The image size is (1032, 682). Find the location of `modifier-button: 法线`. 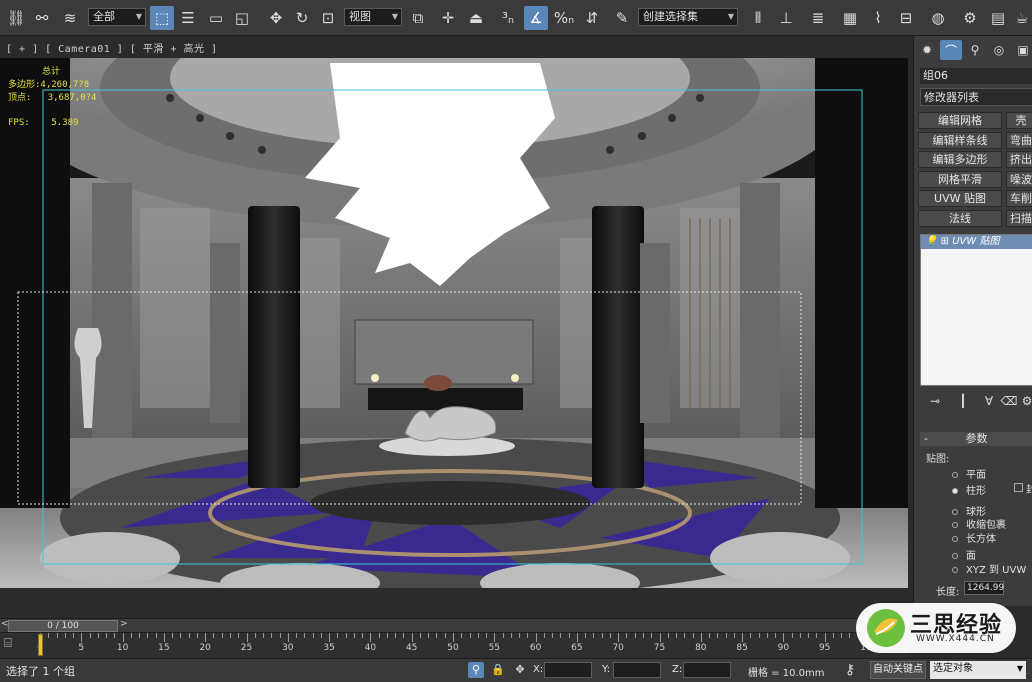

modifier-button: 法线 is located at coordinates (960, 218).